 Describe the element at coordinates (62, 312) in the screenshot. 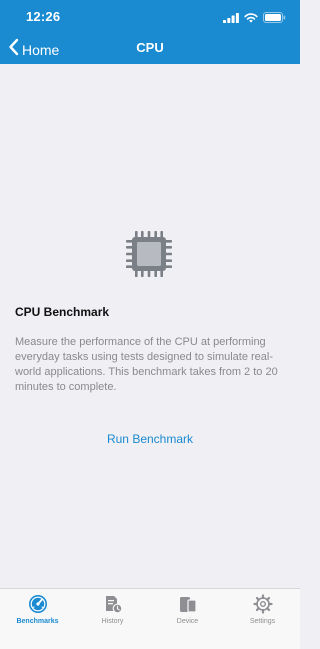

I see `benchmark-title: CPU Benchmark` at that location.